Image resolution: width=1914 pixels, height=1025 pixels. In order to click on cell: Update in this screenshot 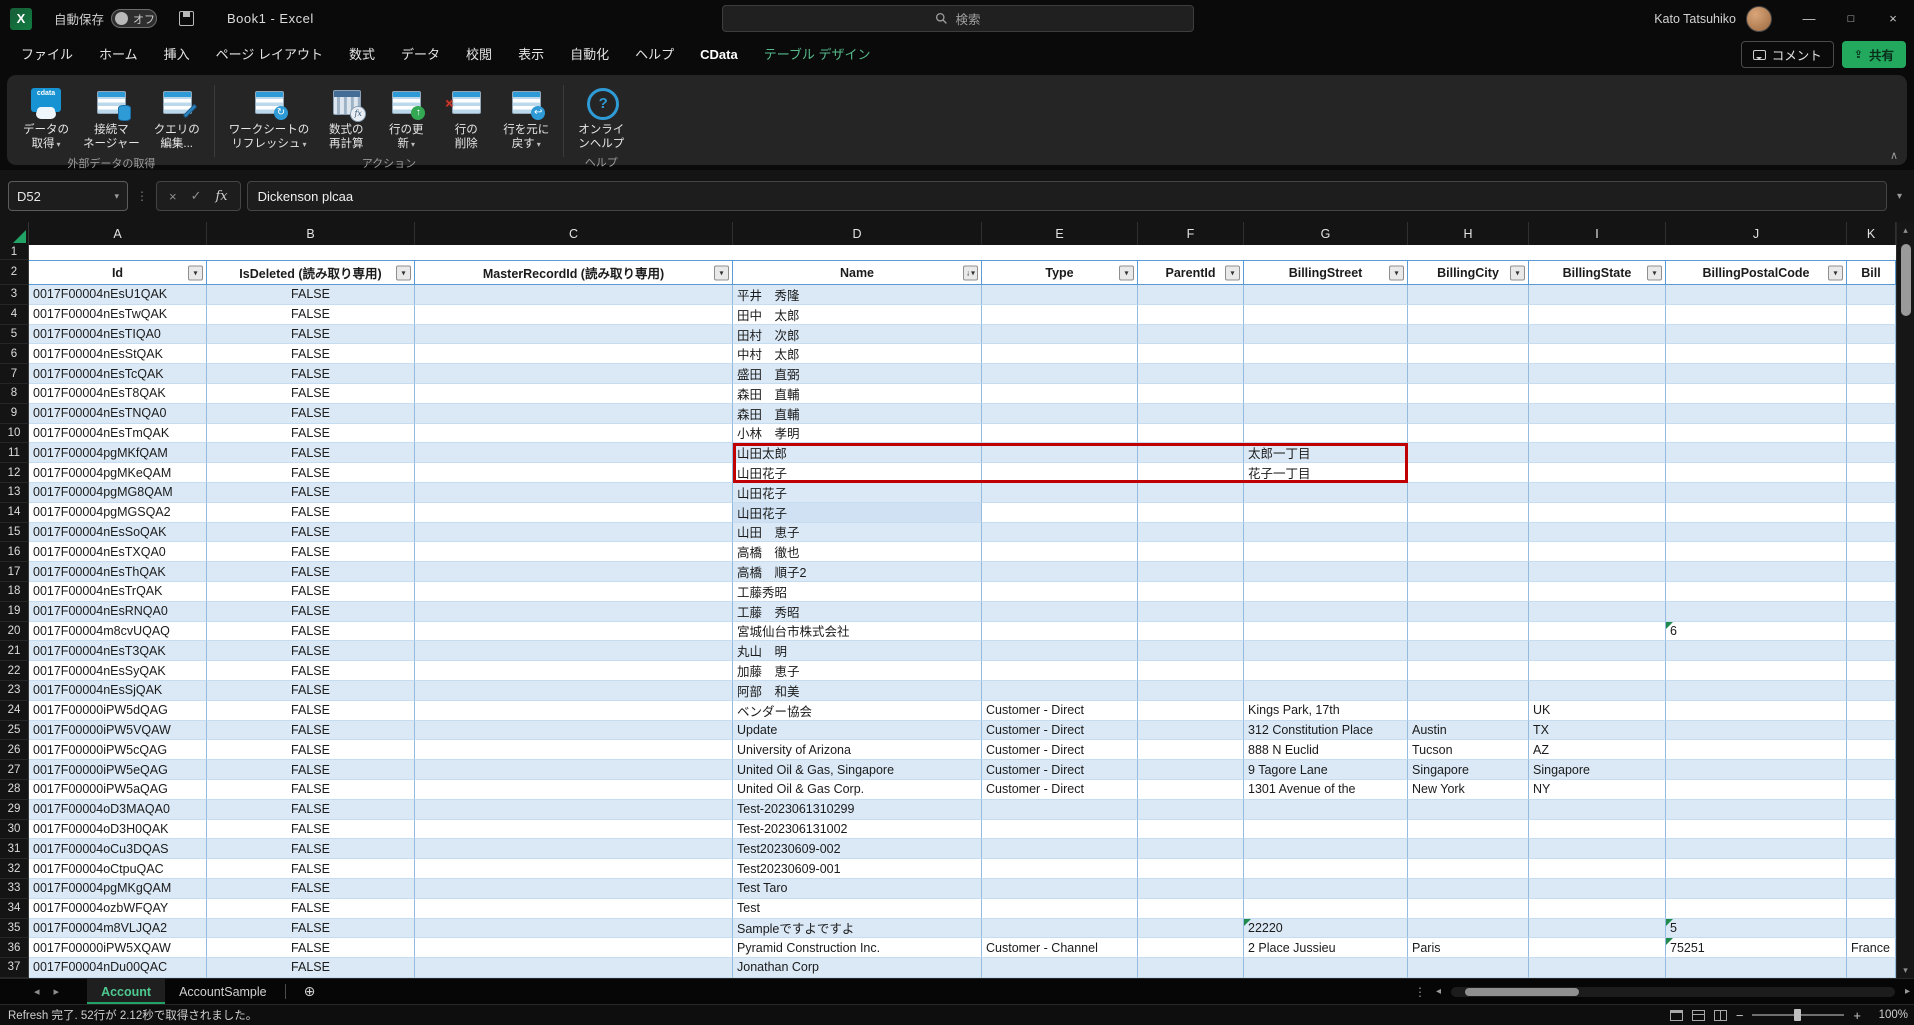, I will do `click(857, 730)`.